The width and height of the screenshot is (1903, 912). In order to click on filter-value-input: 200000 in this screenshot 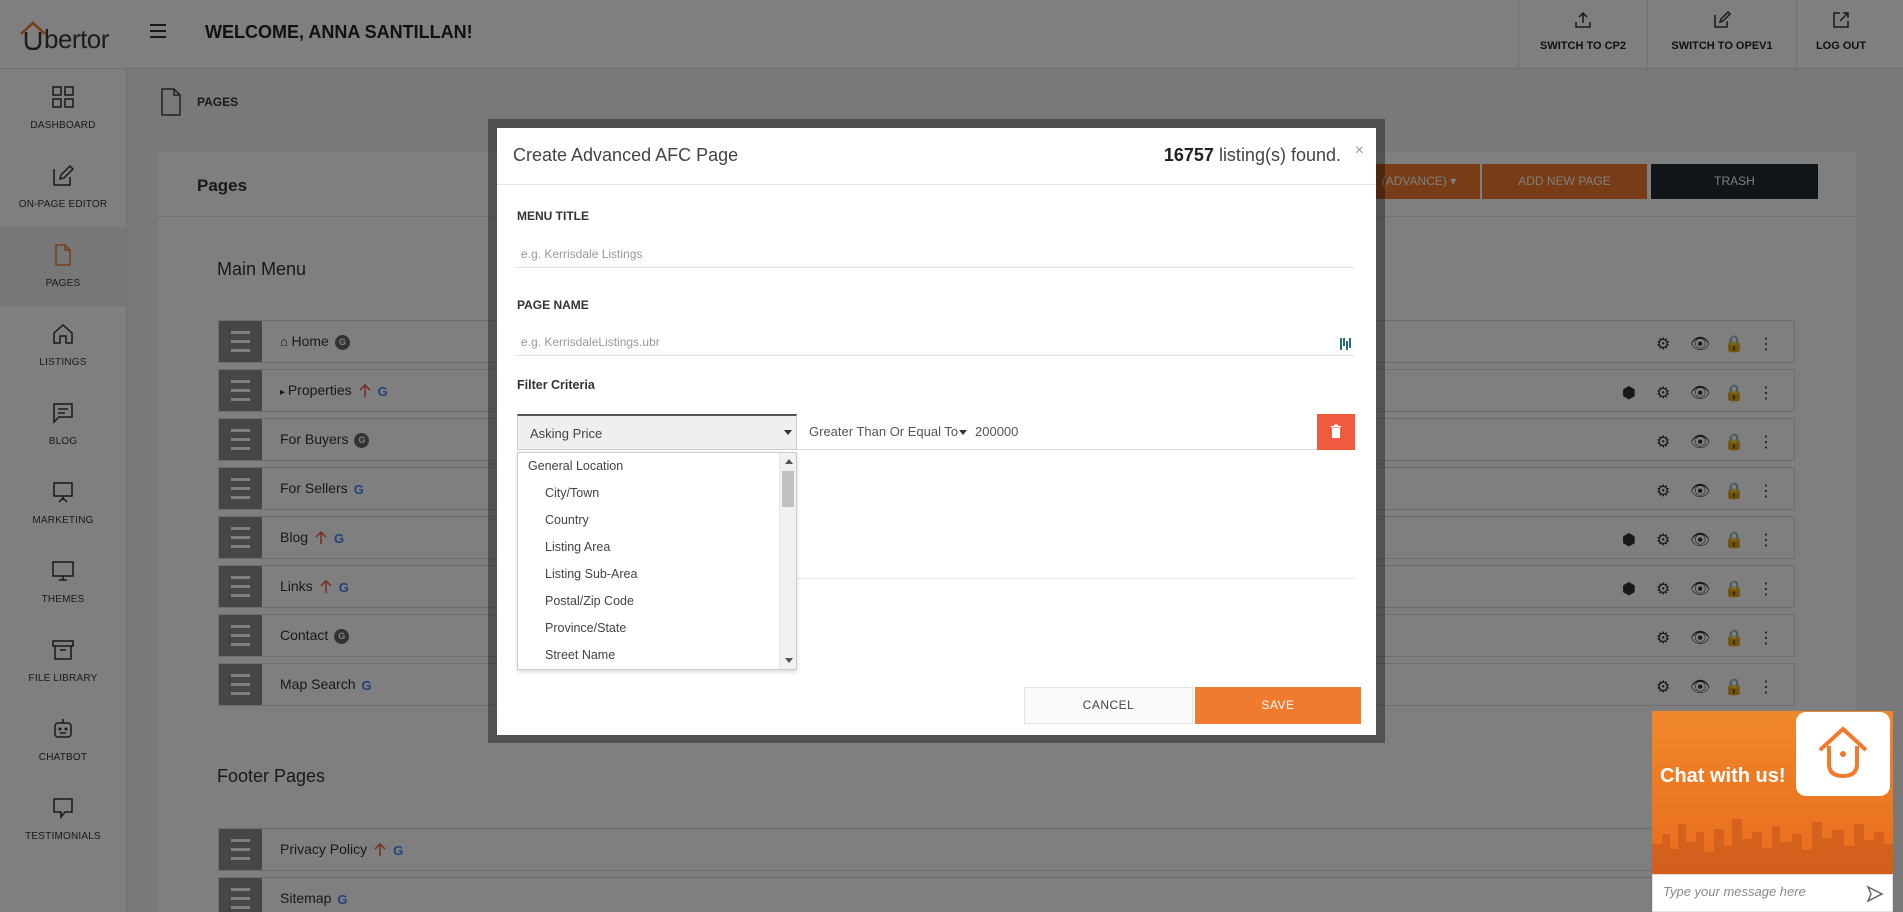, I will do `click(996, 431)`.